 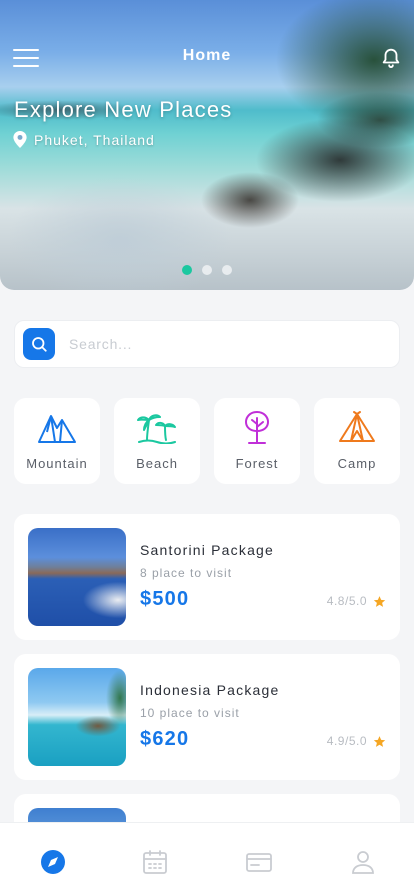 What do you see at coordinates (207, 859) in the screenshot?
I see `bottom-navigation` at bounding box center [207, 859].